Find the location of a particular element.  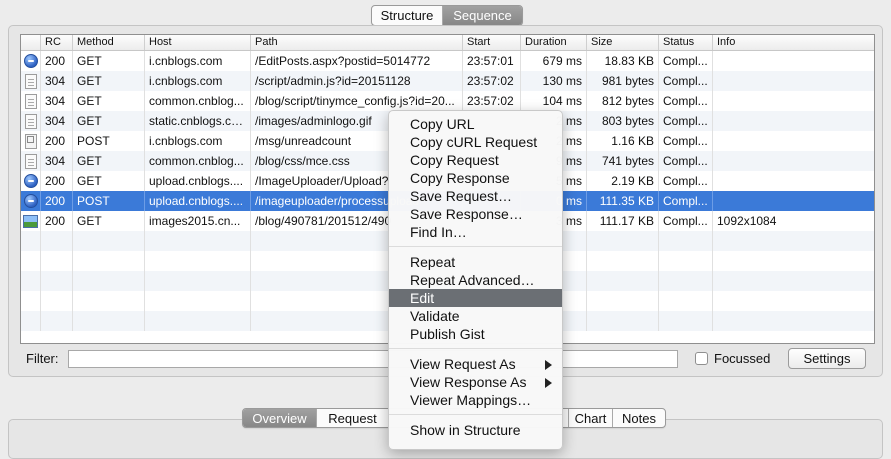

menu-item-copy-curl-request: Copy cURL Request is located at coordinates (475, 142).